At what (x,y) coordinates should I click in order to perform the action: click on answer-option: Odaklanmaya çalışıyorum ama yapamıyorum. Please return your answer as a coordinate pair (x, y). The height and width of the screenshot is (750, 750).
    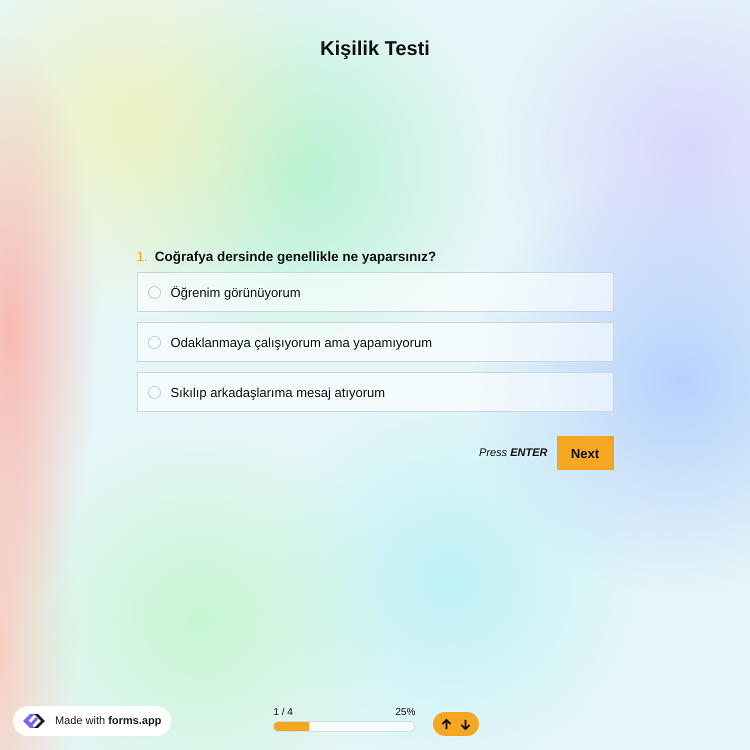
    Looking at the image, I should click on (375, 342).